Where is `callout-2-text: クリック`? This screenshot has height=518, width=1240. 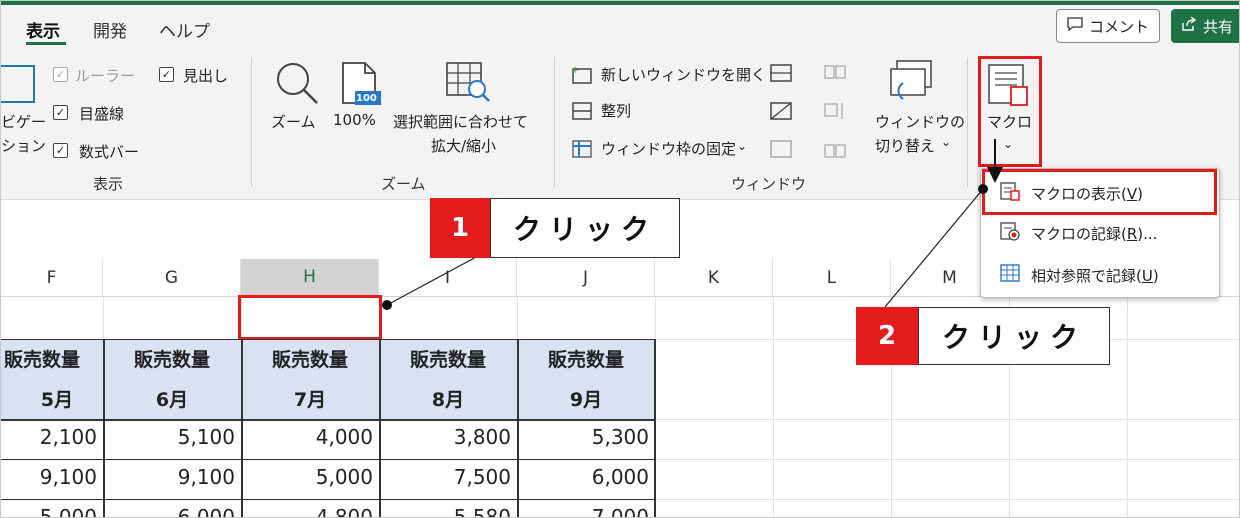
callout-2-text: クリック is located at coordinates (1014, 336).